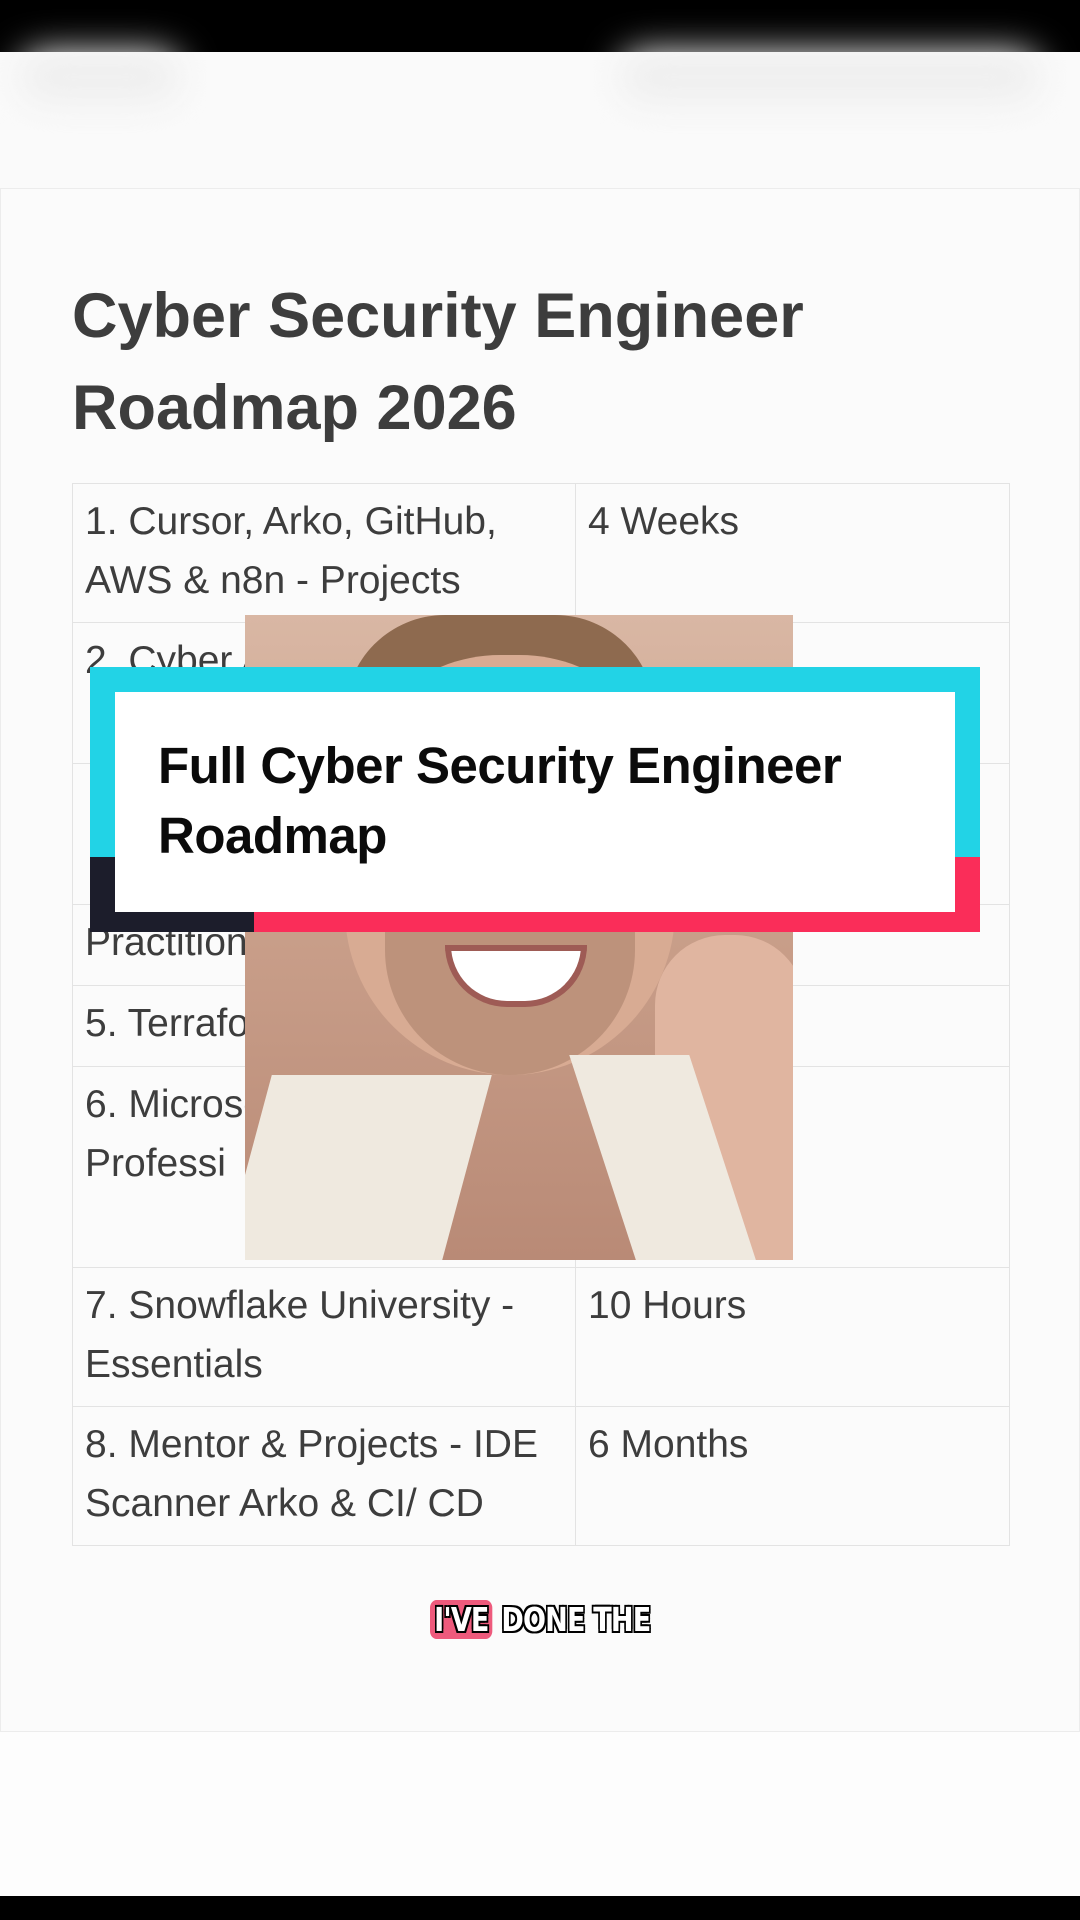 This screenshot has width=1080, height=1920. Describe the element at coordinates (792, 1337) in the screenshot. I see `roadmap-duration: 10 Hours` at that location.